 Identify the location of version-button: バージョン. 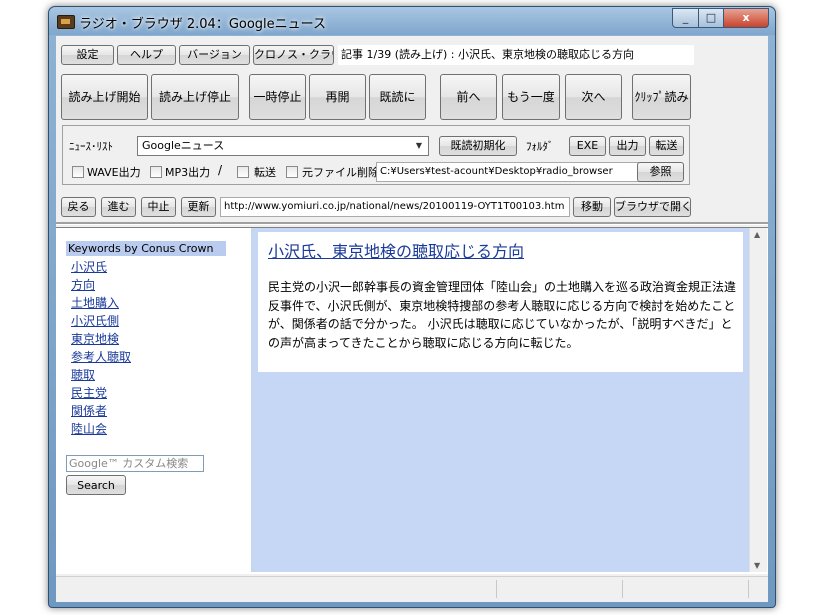
(214, 55).